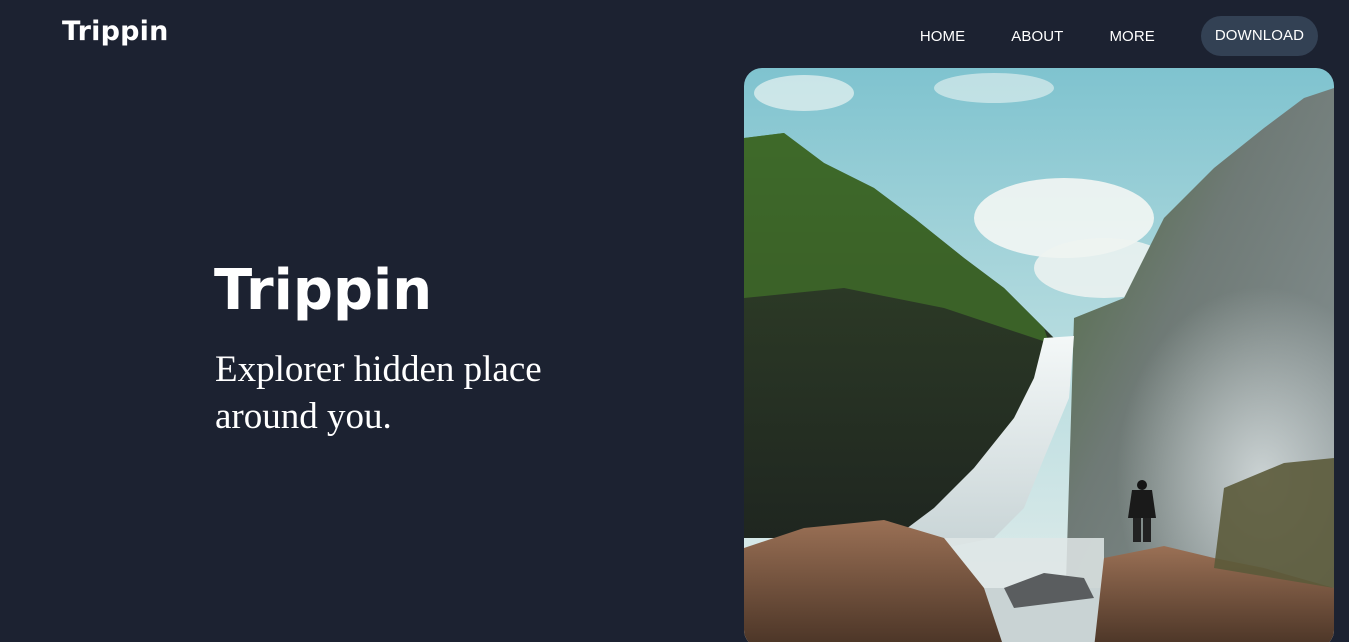  I want to click on nav-more-link: MORE, so click(1131, 36).